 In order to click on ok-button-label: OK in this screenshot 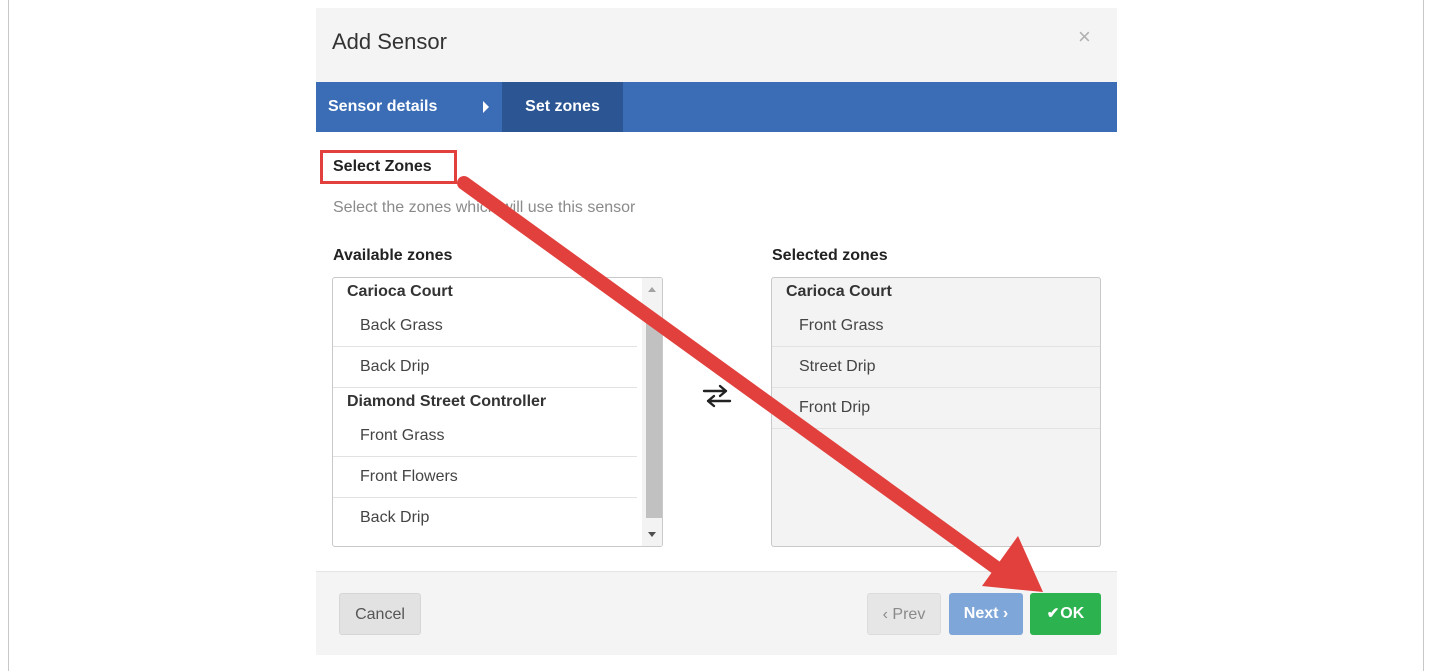, I will do `click(1072, 613)`.